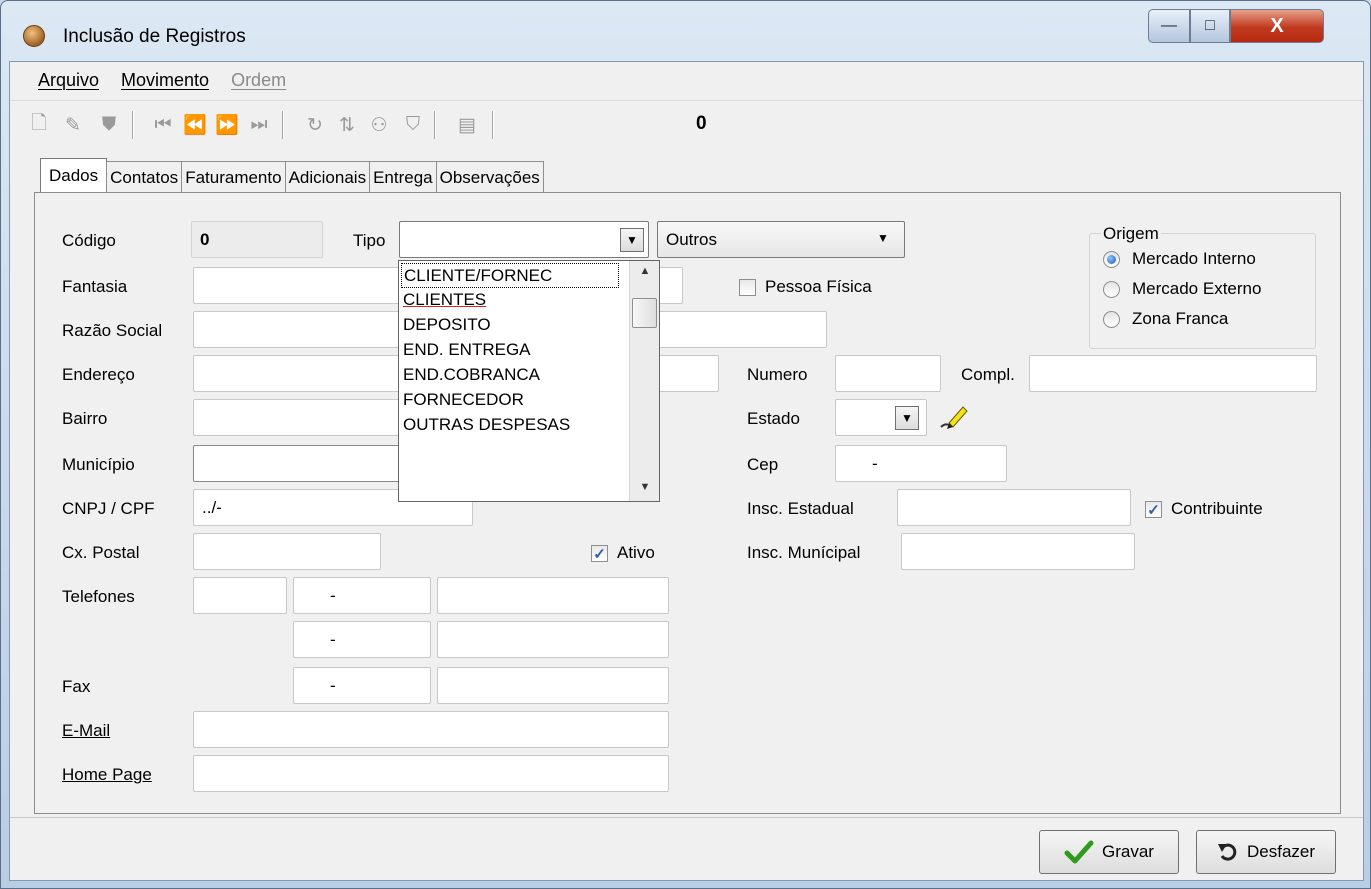  What do you see at coordinates (645, 487) in the screenshot?
I see `scroll-down-icon: ▼` at bounding box center [645, 487].